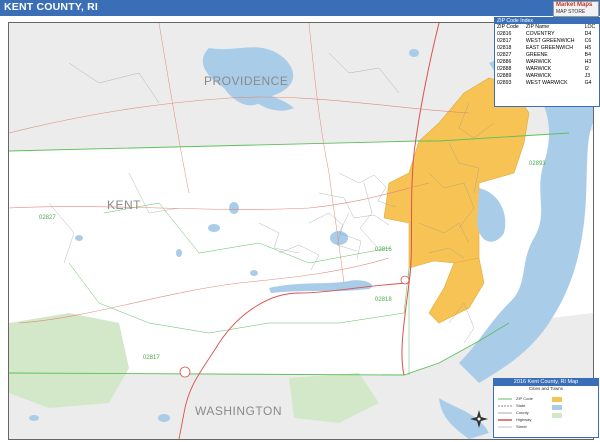 The width and height of the screenshot is (600, 442). Describe the element at coordinates (550, 41) in the screenshot. I see `zip-name-cell: WEST GREENWICH` at that location.